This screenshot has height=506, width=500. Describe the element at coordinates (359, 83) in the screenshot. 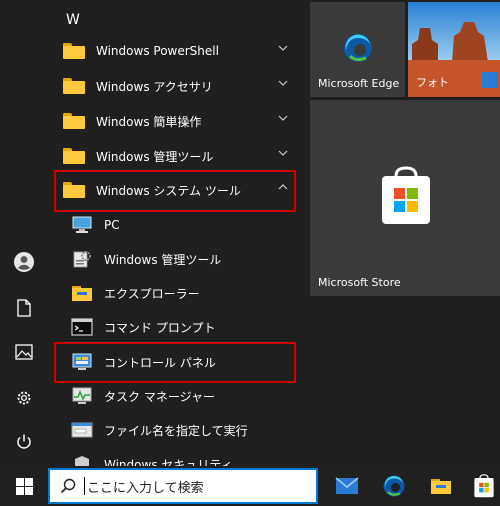

I see `tile-label: Microsoft Edge` at that location.